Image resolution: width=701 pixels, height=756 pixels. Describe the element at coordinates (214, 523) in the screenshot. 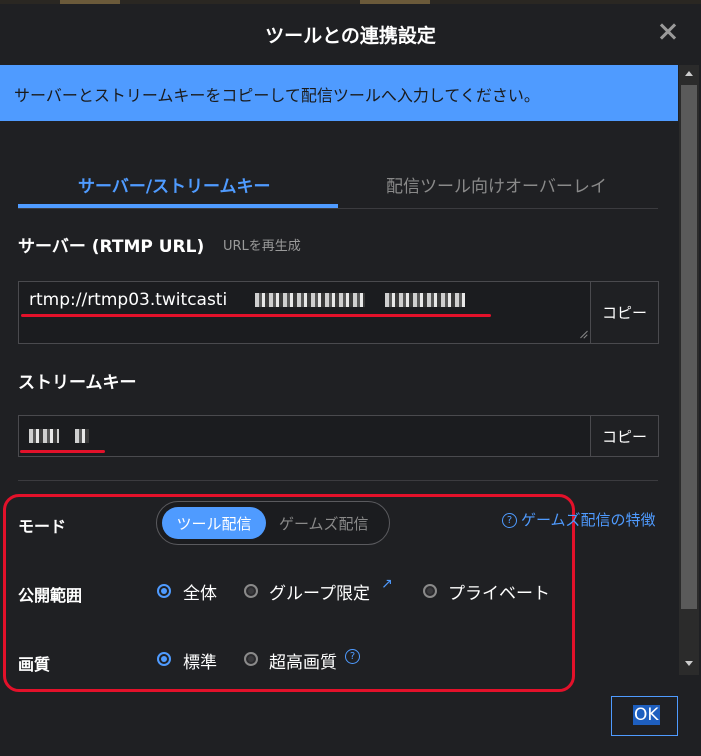

I see `mode-option-tool: ツール配信` at that location.